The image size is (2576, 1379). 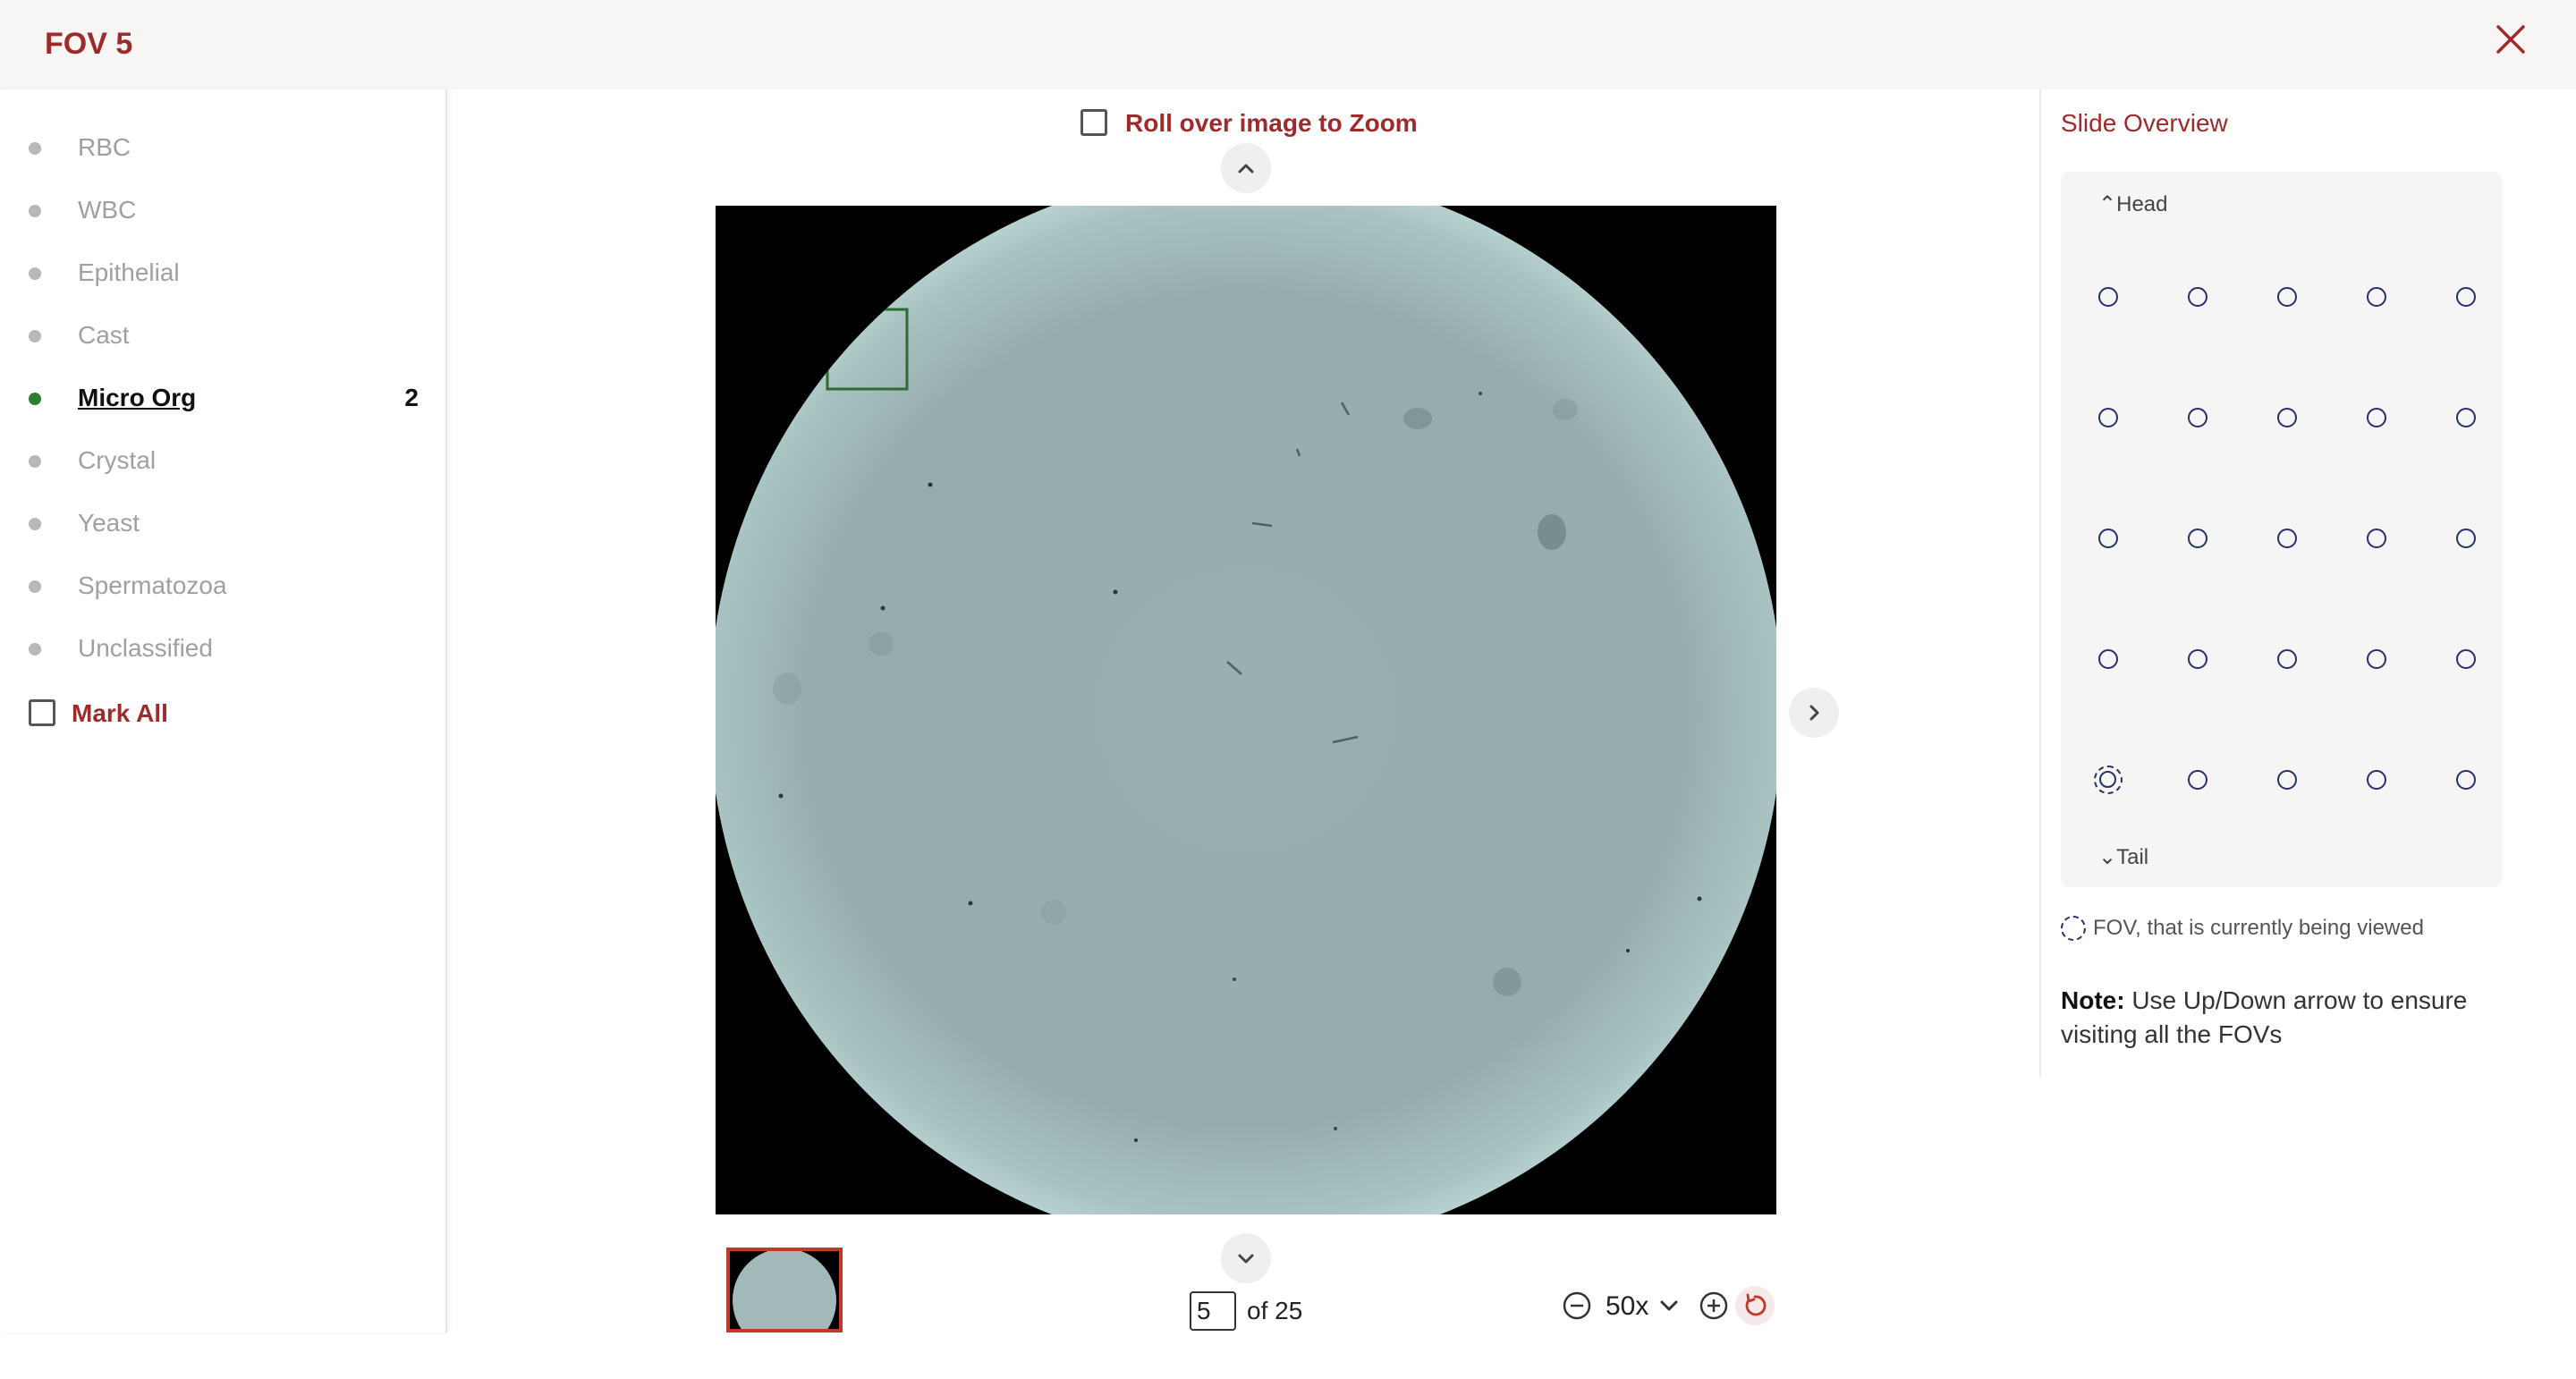 I want to click on category-label: Epithelial, so click(x=129, y=272).